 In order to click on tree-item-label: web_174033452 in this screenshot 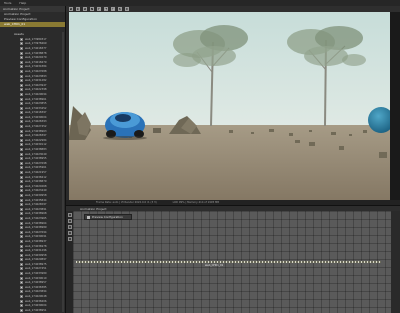, I will do `click(36, 108)`.